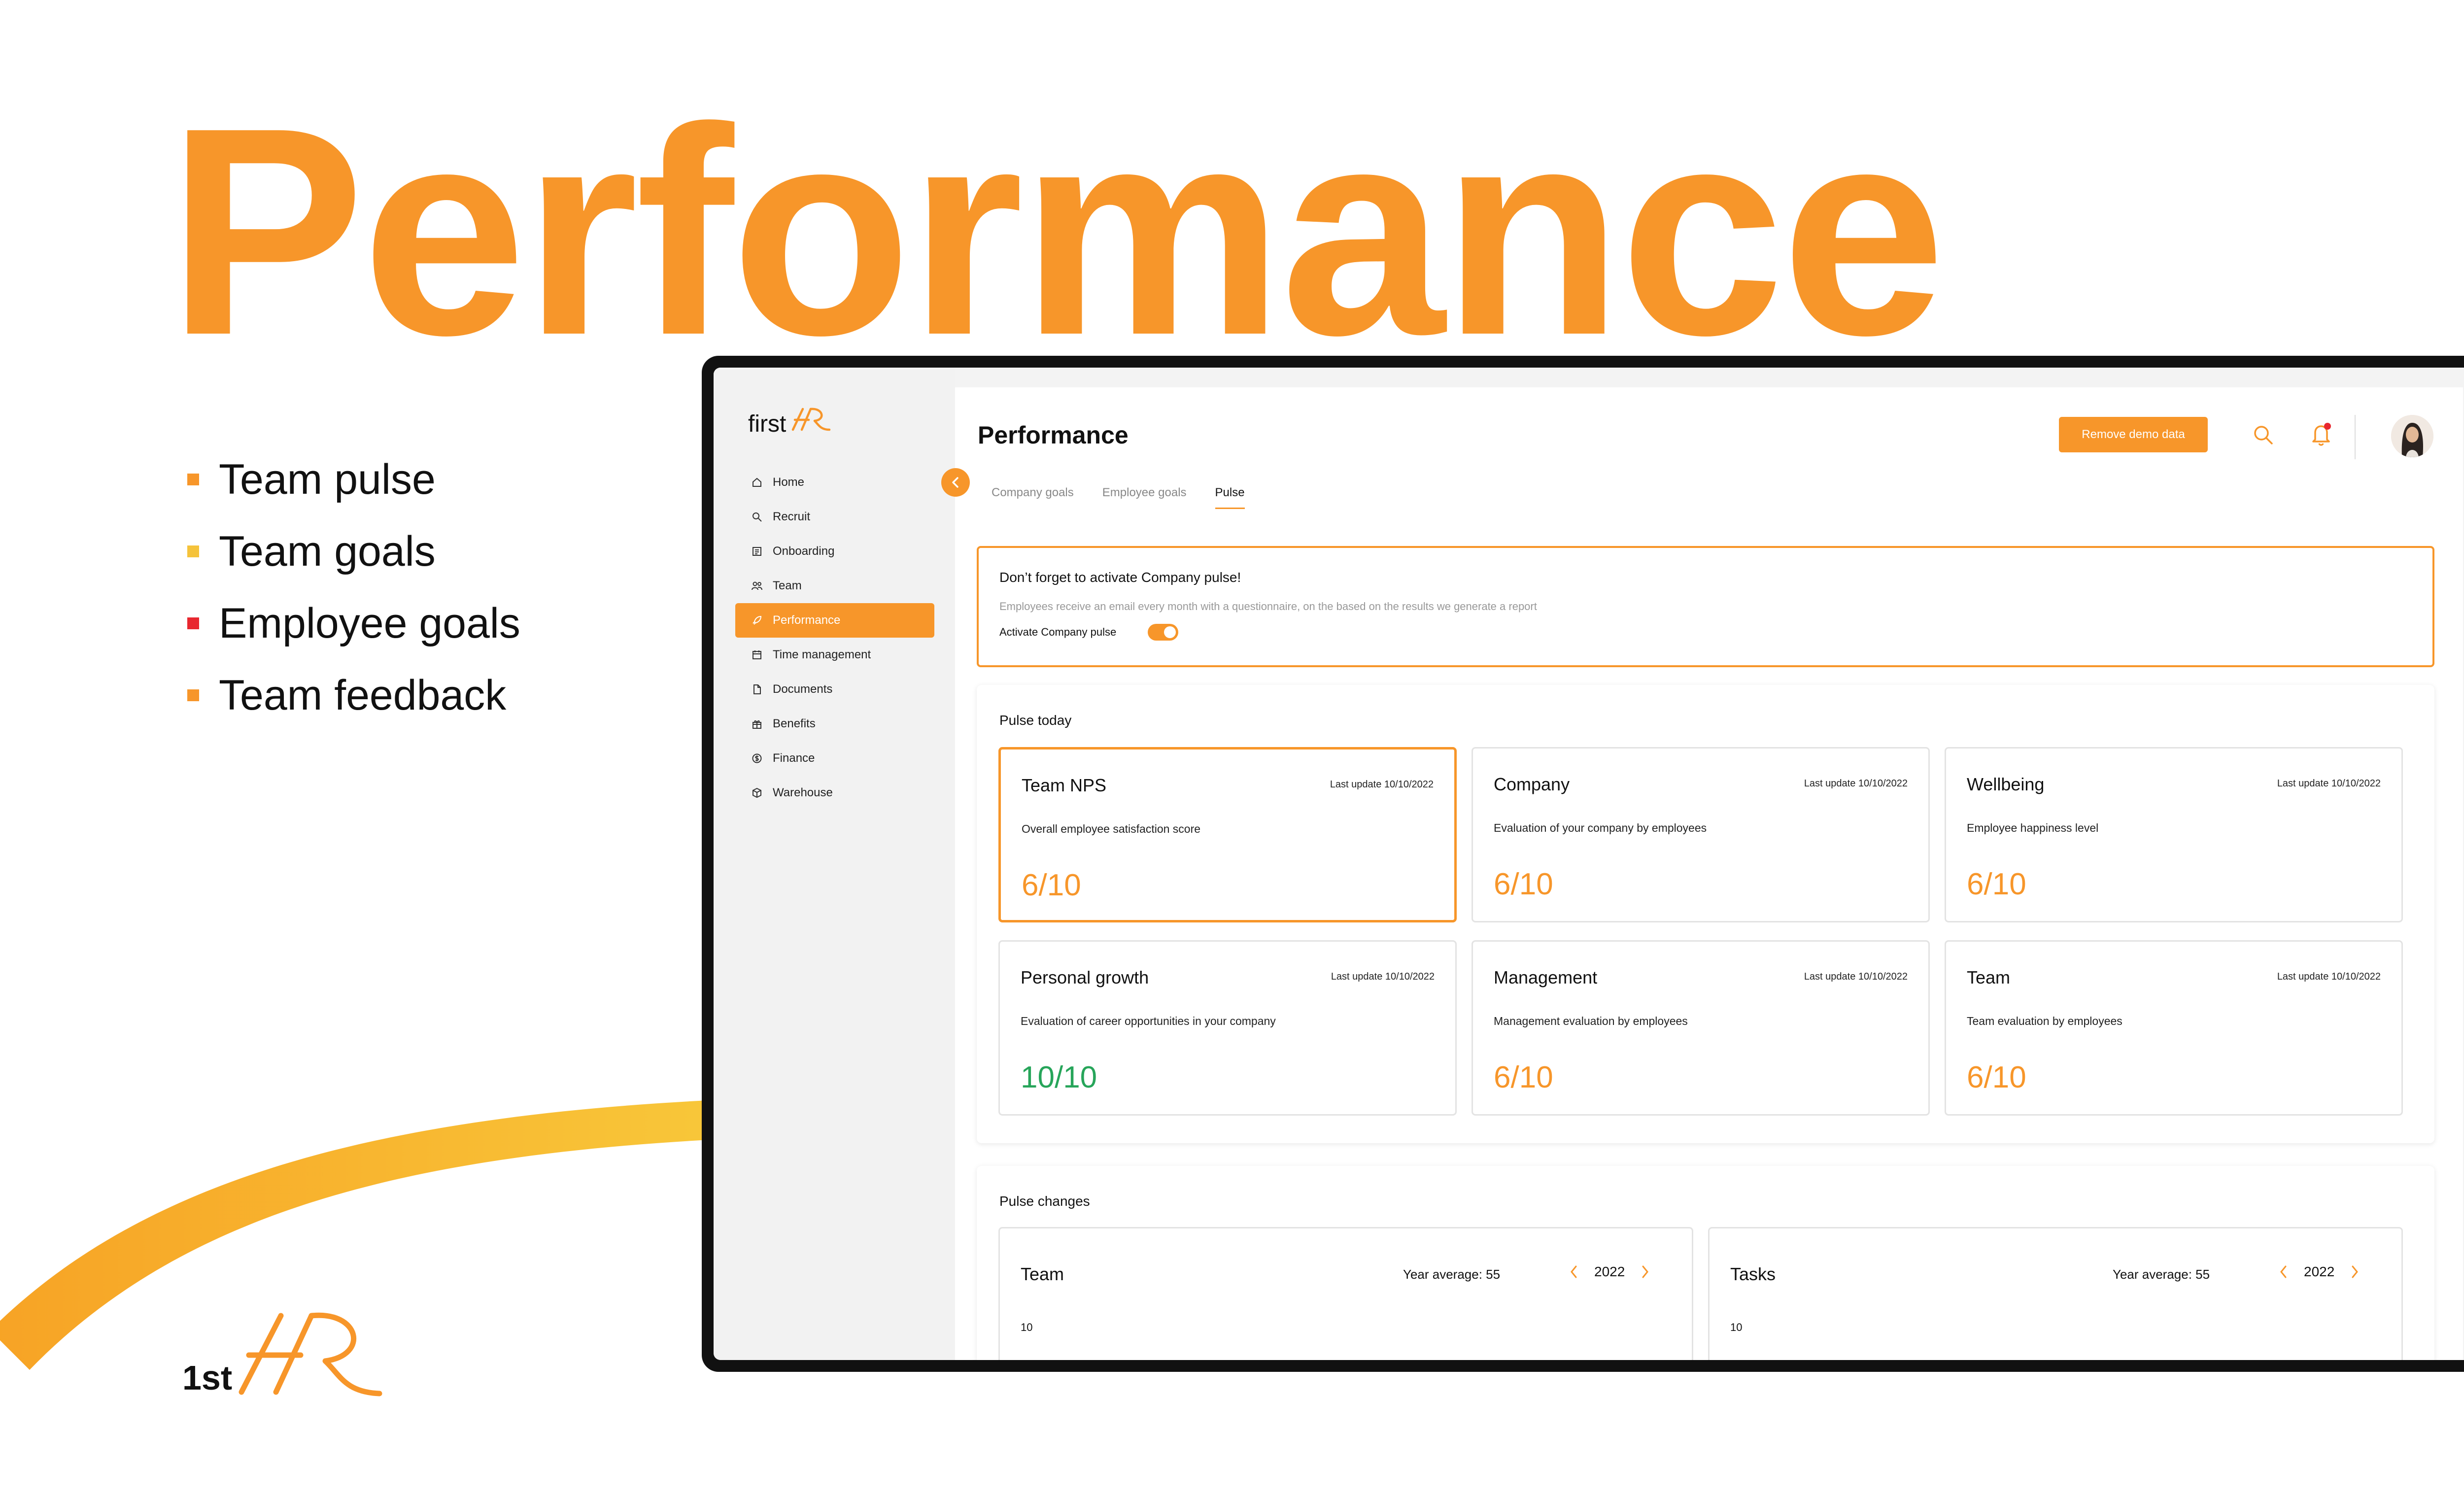 The width and height of the screenshot is (2464, 1498). Describe the element at coordinates (1532, 784) in the screenshot. I see `card-title: Company` at that location.